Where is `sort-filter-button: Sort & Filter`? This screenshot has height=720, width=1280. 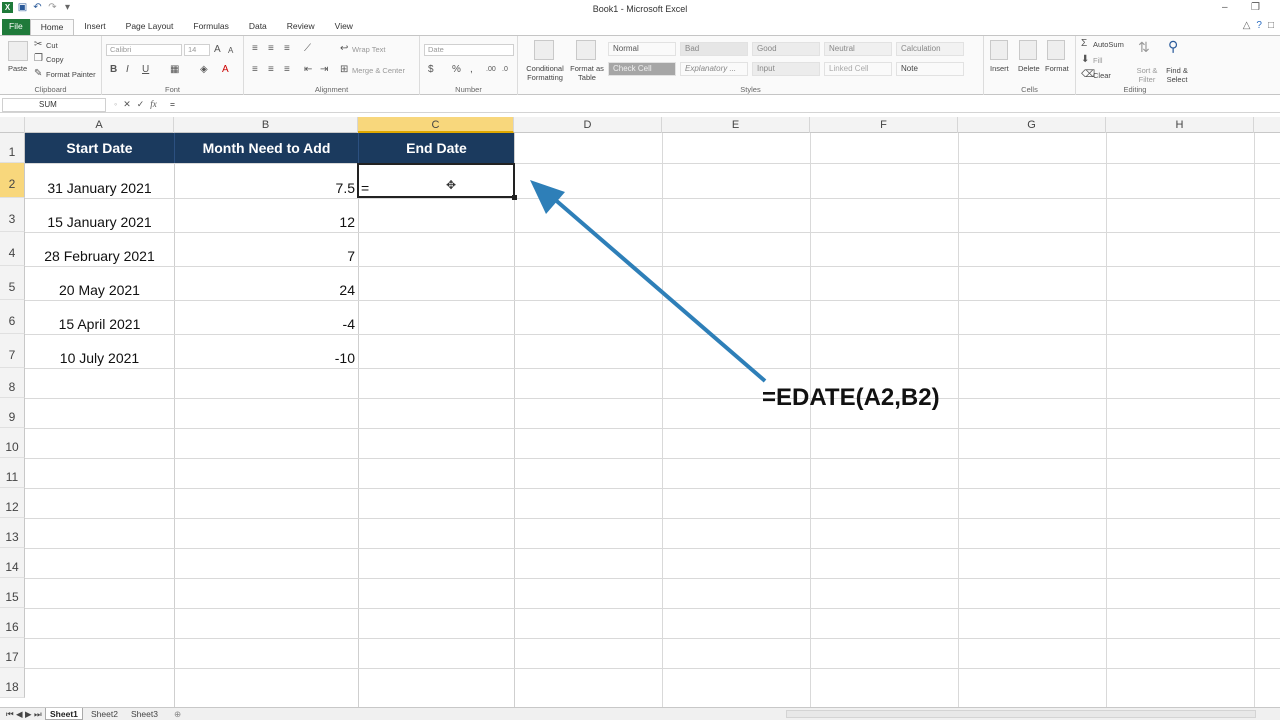 sort-filter-button: Sort & Filter is located at coordinates (1147, 75).